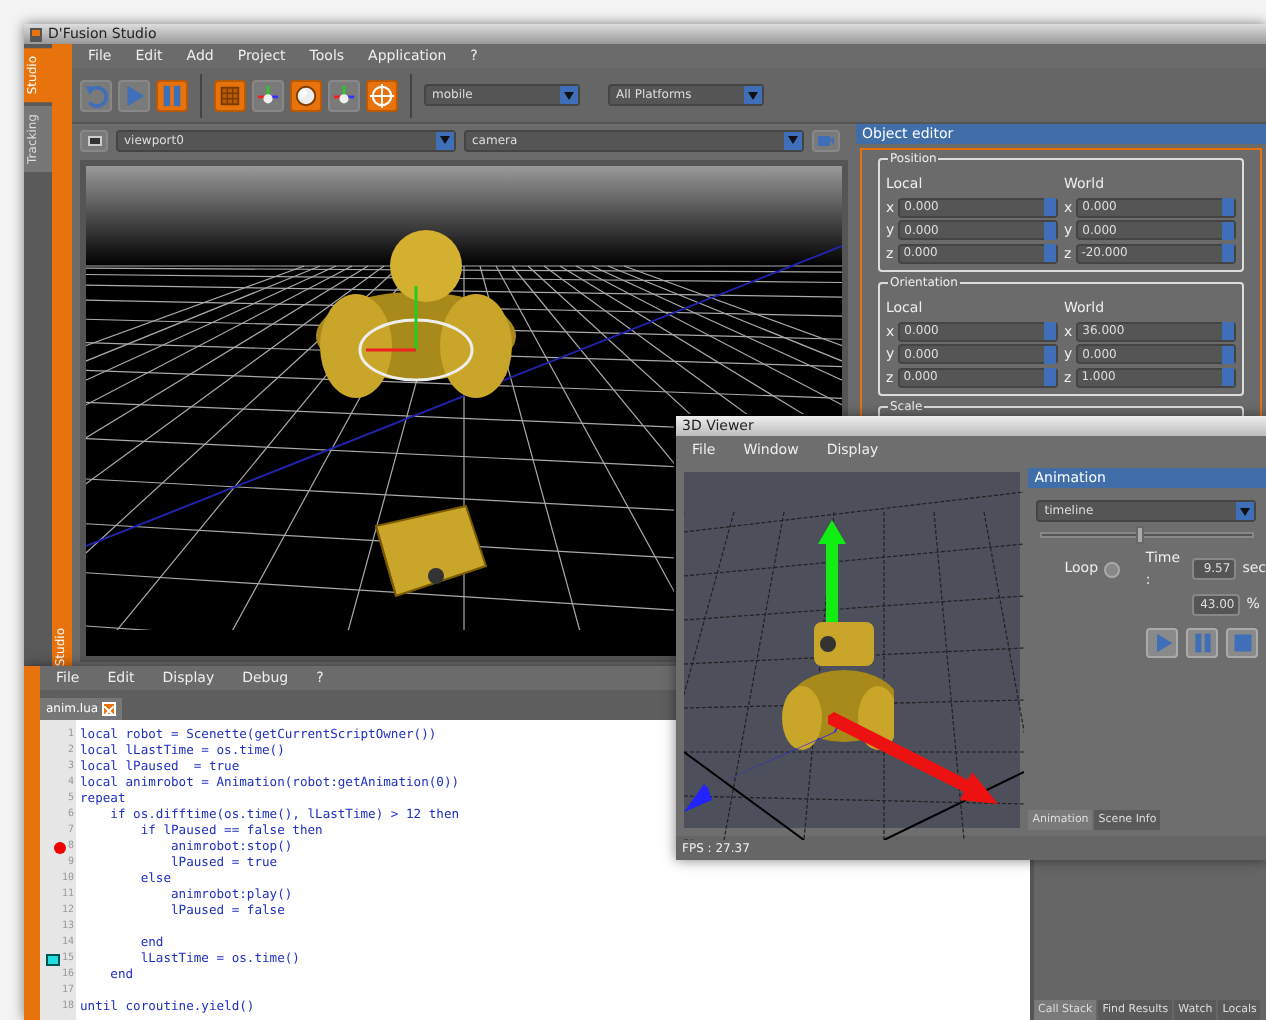 This screenshot has height=1020, width=1266. I want to click on pause-button, so click(1202, 643).